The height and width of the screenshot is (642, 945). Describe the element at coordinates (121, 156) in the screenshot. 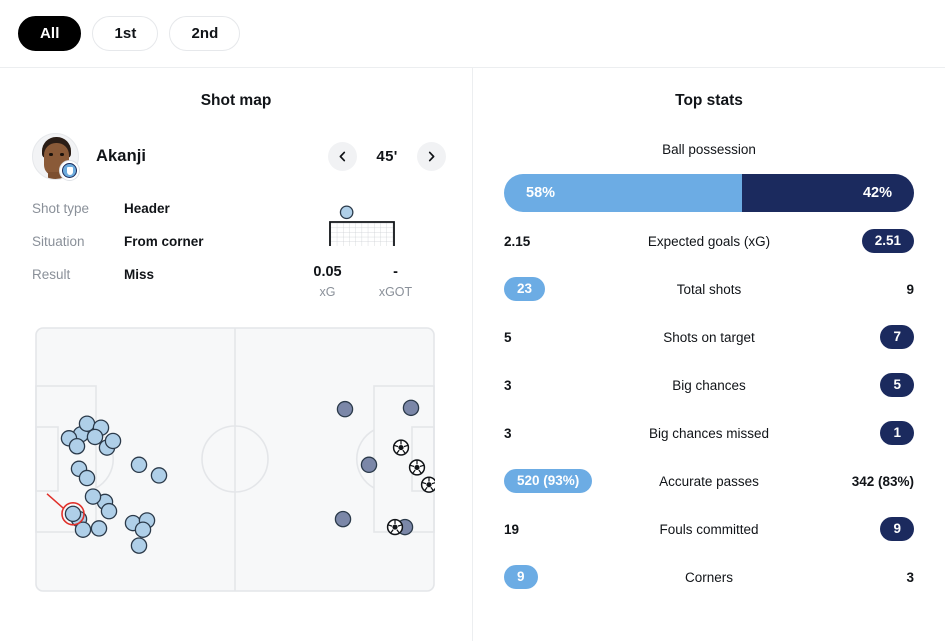

I see `player-name: Akanji` at that location.